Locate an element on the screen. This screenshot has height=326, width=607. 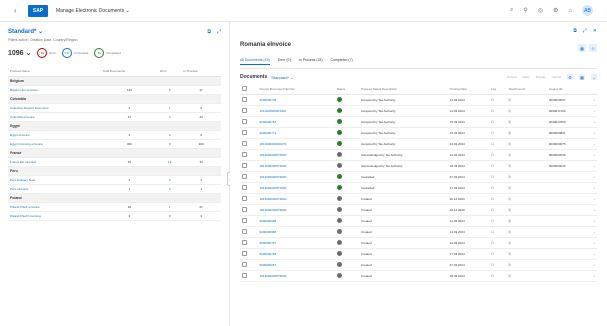
error-count: 4 is located at coordinates (170, 117).